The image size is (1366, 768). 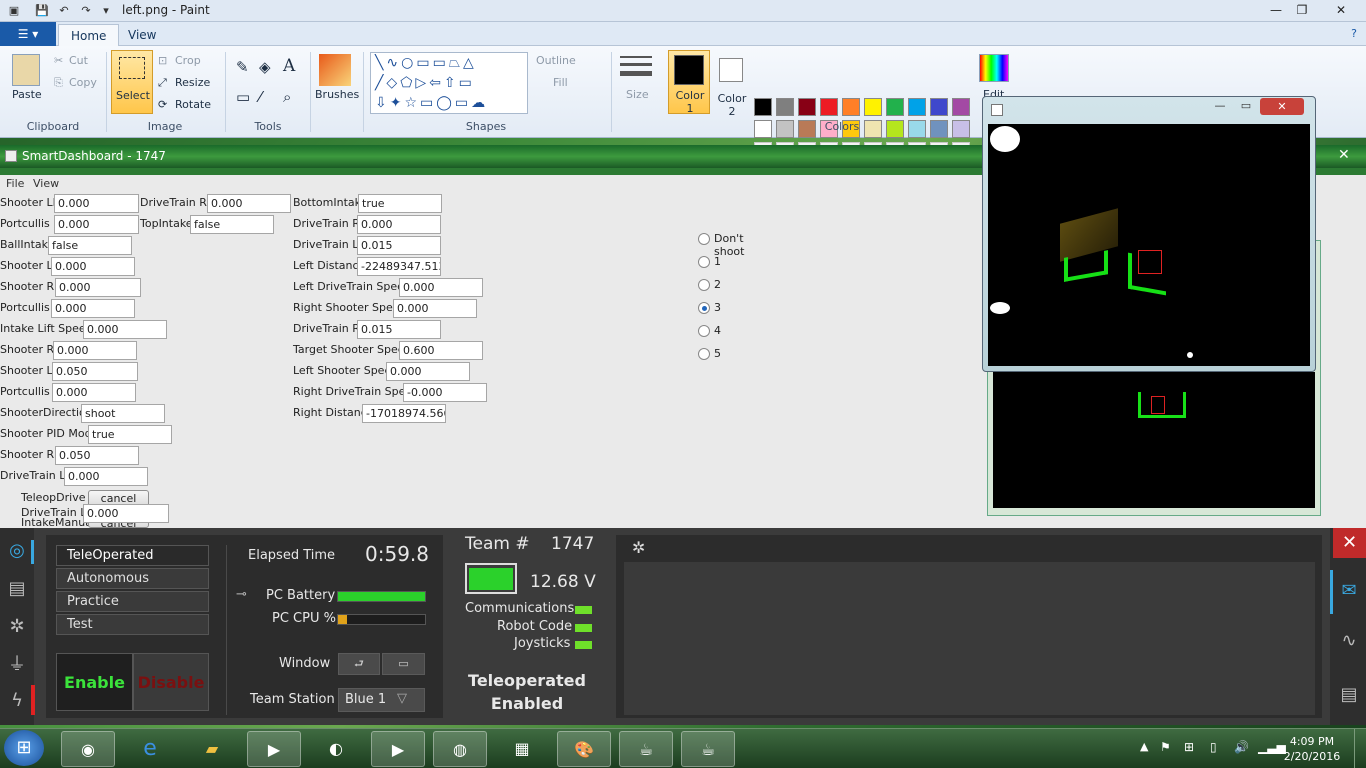 What do you see at coordinates (638, 547) in the screenshot?
I see `console-gear-icon: ✲` at bounding box center [638, 547].